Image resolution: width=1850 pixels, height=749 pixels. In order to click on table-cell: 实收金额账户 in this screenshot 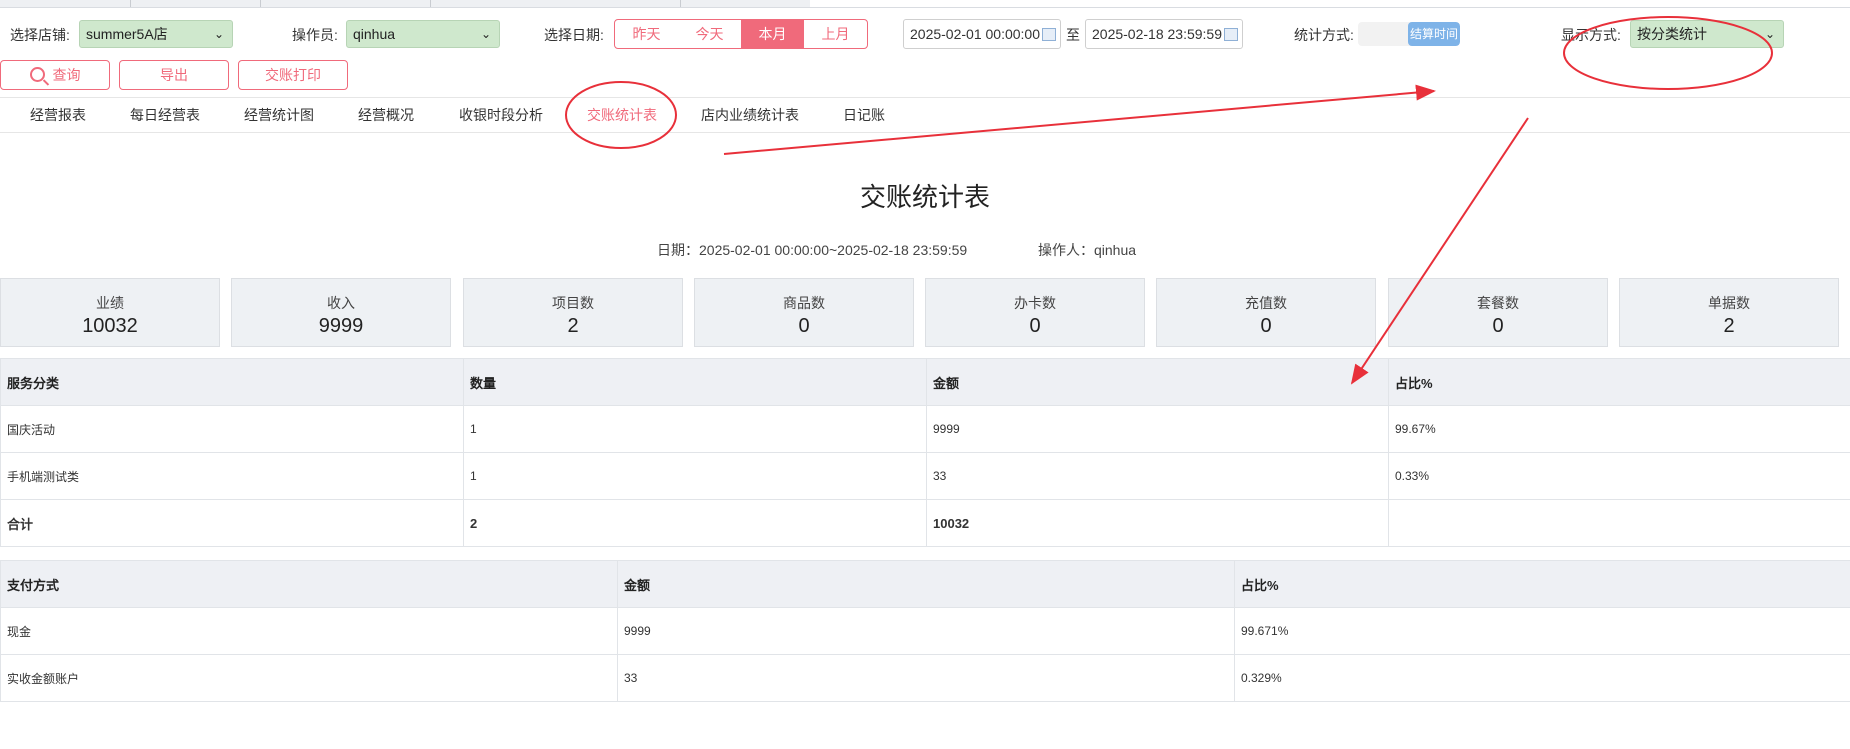, I will do `click(309, 678)`.